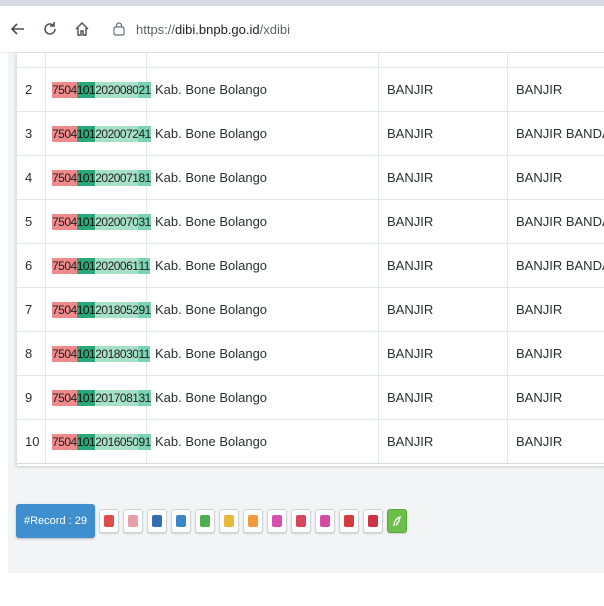 The width and height of the screenshot is (604, 606). I want to click on blue-tornado-filter-button, so click(156, 521).